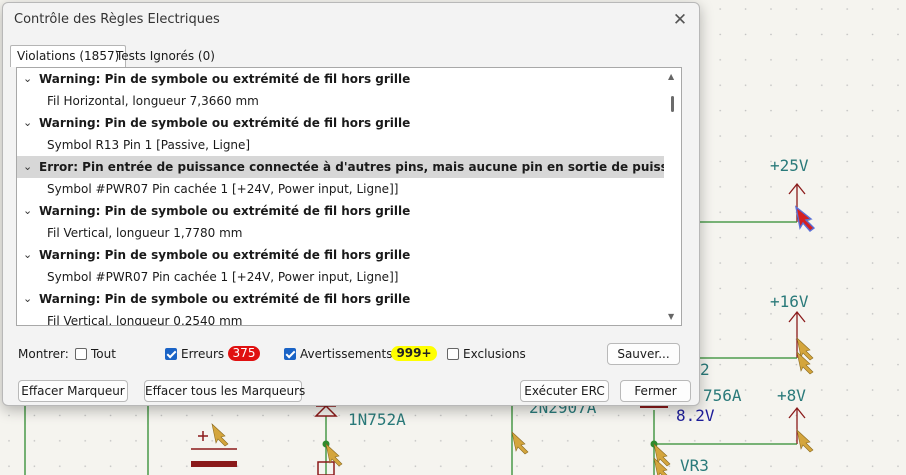  Describe the element at coordinates (671, 316) in the screenshot. I see `scroll-down-icon: ▼` at that location.